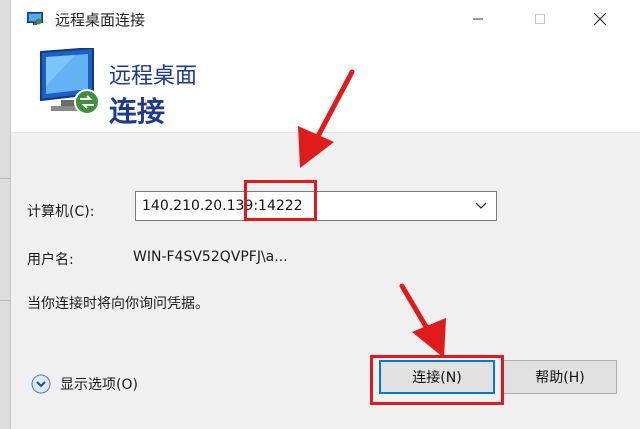  I want to click on show-options-label: 显示选项(O), so click(99, 385).